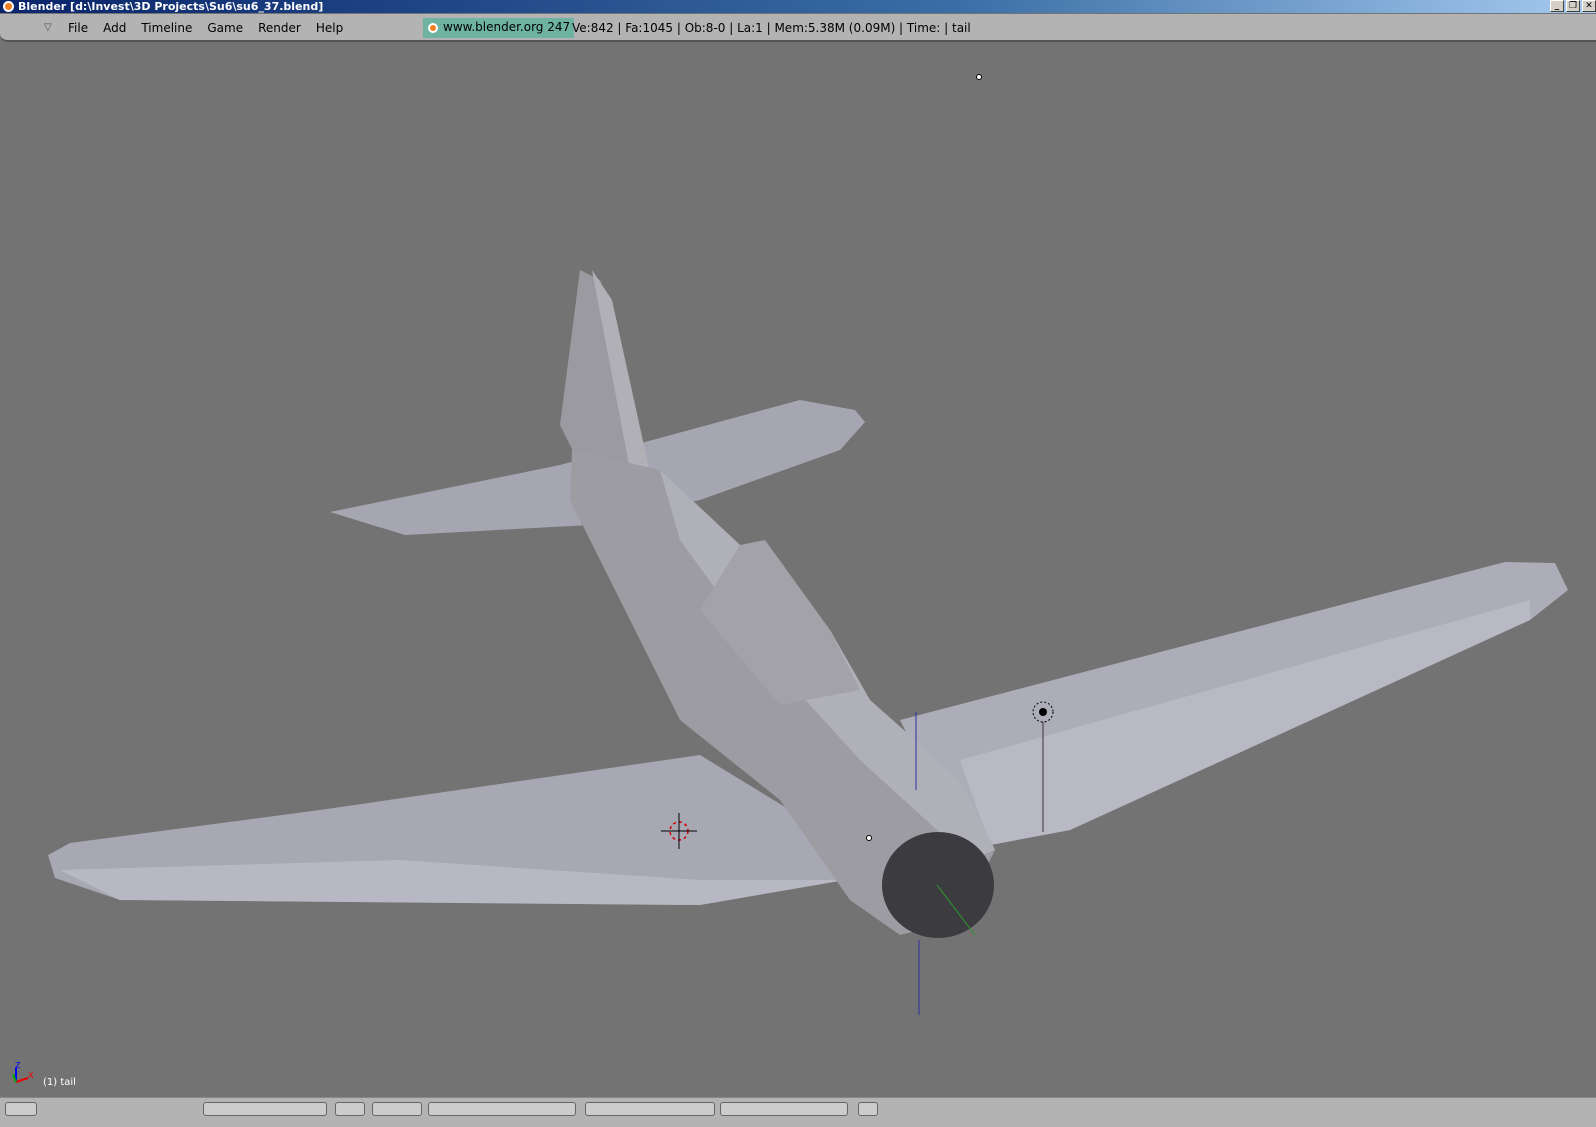  I want to click on blender-org-badge: www.blender.org 247, so click(499, 28).